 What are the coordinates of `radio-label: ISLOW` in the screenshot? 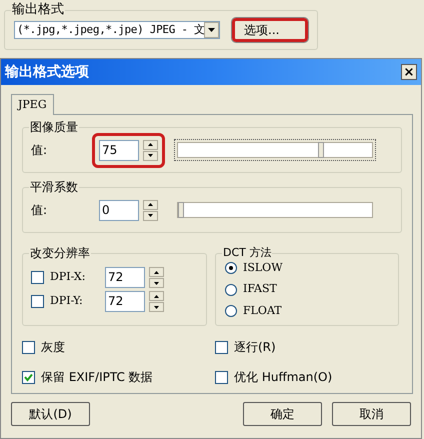 It's located at (263, 268).